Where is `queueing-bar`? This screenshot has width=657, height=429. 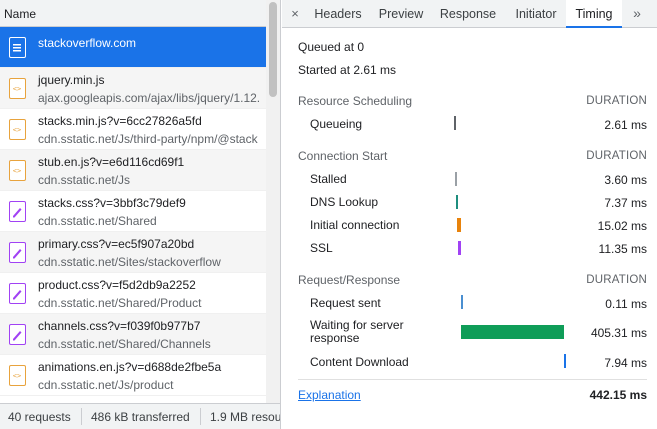
queueing-bar is located at coordinates (455, 123).